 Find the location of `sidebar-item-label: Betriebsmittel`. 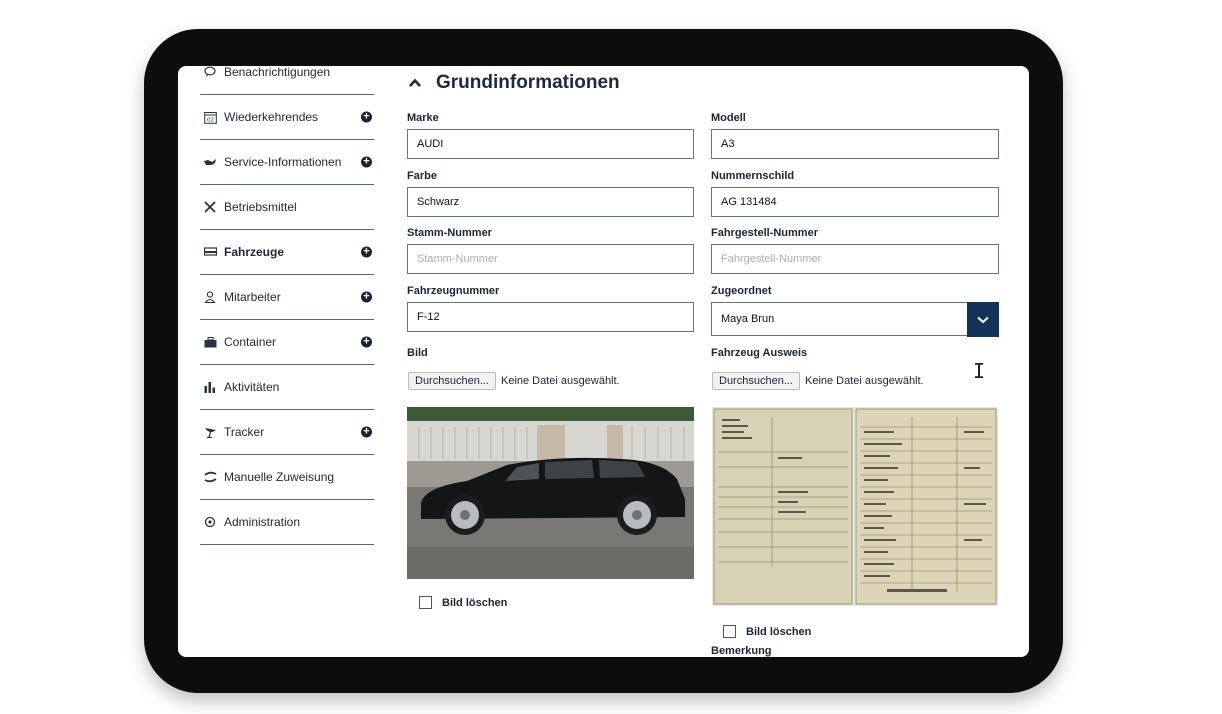

sidebar-item-label: Betriebsmittel is located at coordinates (260, 207).